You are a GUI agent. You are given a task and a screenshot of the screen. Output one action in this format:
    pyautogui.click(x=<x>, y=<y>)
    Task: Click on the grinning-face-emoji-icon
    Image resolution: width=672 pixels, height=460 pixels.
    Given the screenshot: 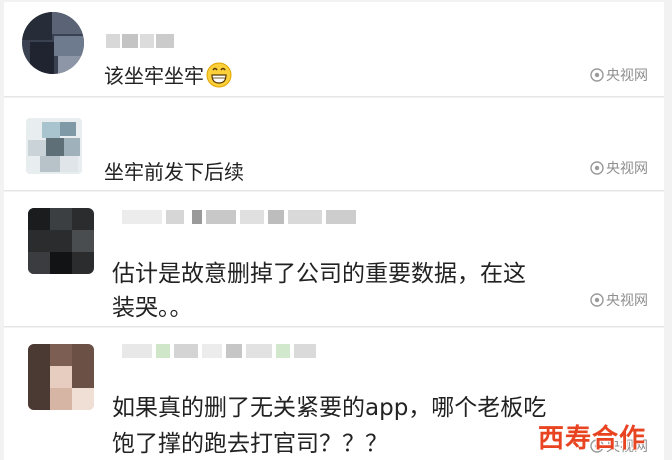 What is the action you would take?
    pyautogui.click(x=219, y=75)
    